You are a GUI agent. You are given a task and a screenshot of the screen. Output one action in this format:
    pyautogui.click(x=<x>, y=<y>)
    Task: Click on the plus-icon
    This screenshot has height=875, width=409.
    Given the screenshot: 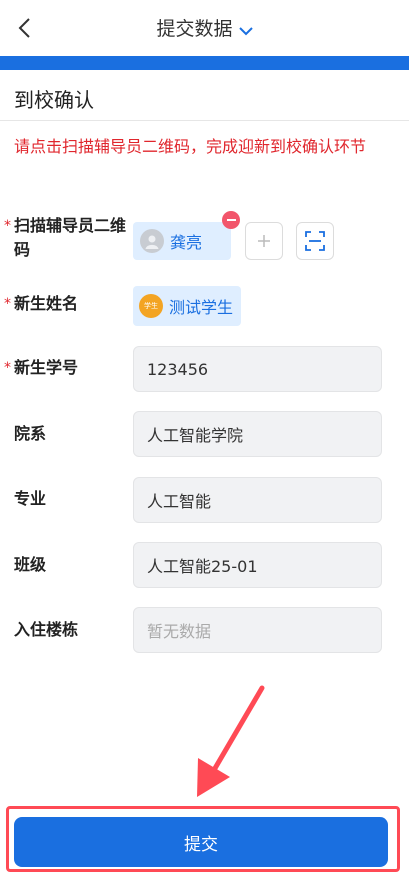 What is the action you would take?
    pyautogui.click(x=264, y=241)
    